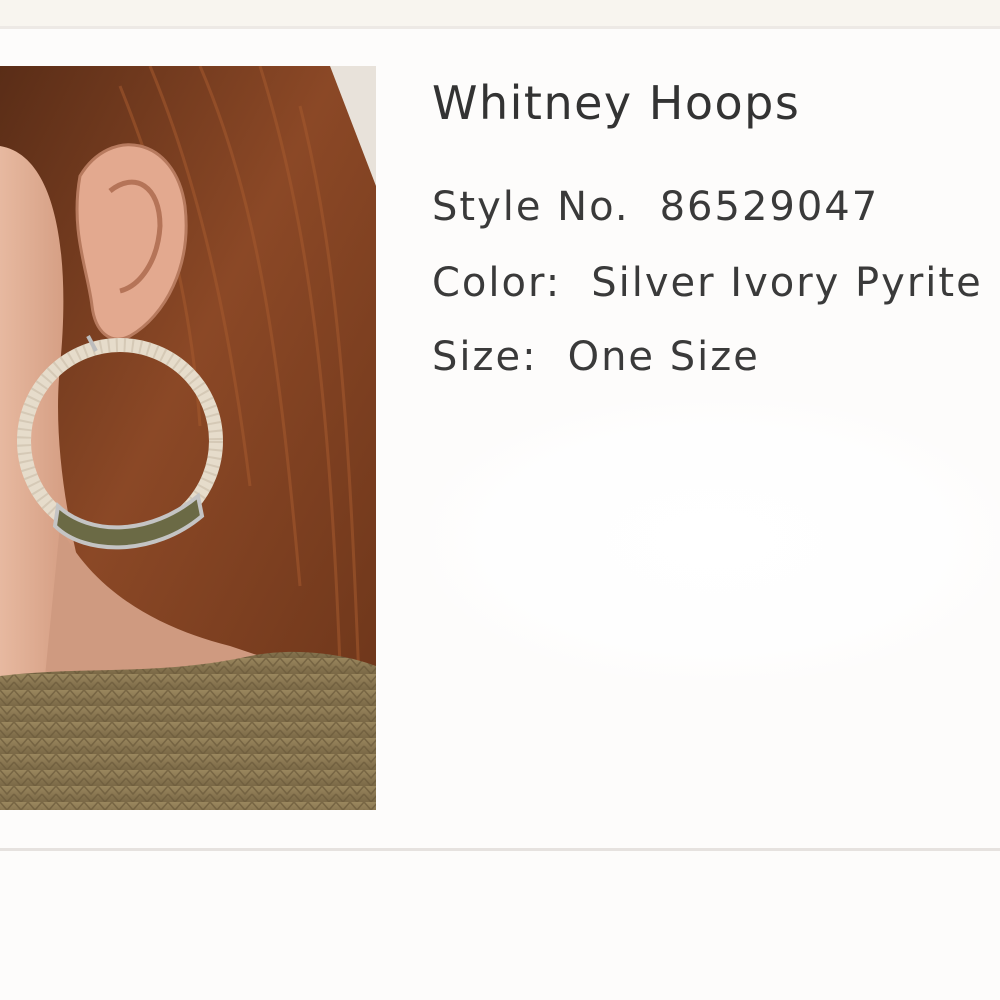 The width and height of the screenshot is (1000, 1000). Describe the element at coordinates (787, 283) in the screenshot. I see `color-value: Silver Ivory Pyrite` at that location.